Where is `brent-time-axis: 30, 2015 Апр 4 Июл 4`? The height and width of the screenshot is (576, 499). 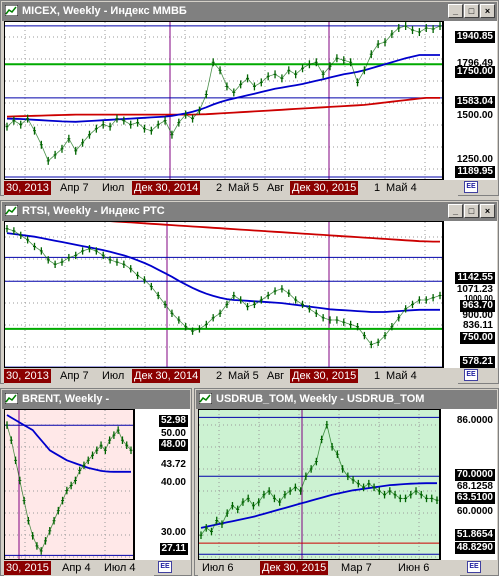 brent-time-axis: 30, 2015 Апр 4 Июл 4 is located at coordinates (79, 568).